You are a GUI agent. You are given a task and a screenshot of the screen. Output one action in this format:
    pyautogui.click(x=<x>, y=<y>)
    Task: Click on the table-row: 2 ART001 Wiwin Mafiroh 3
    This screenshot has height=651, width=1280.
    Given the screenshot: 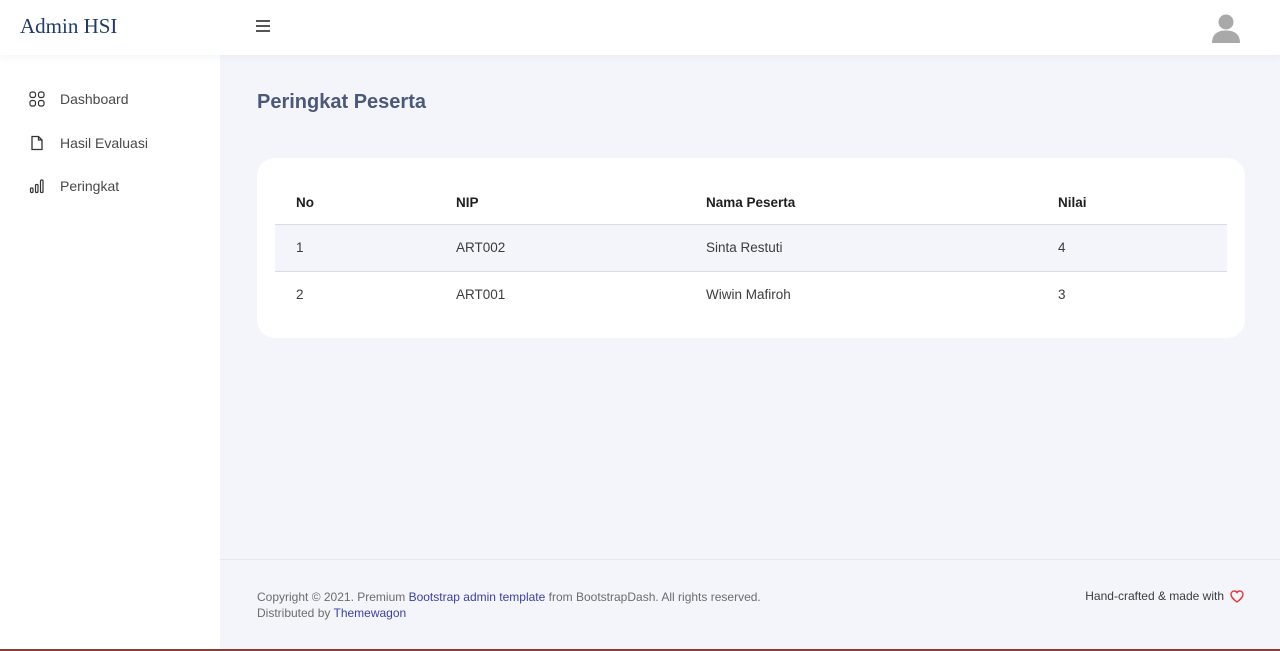 What is the action you would take?
    pyautogui.click(x=751, y=294)
    